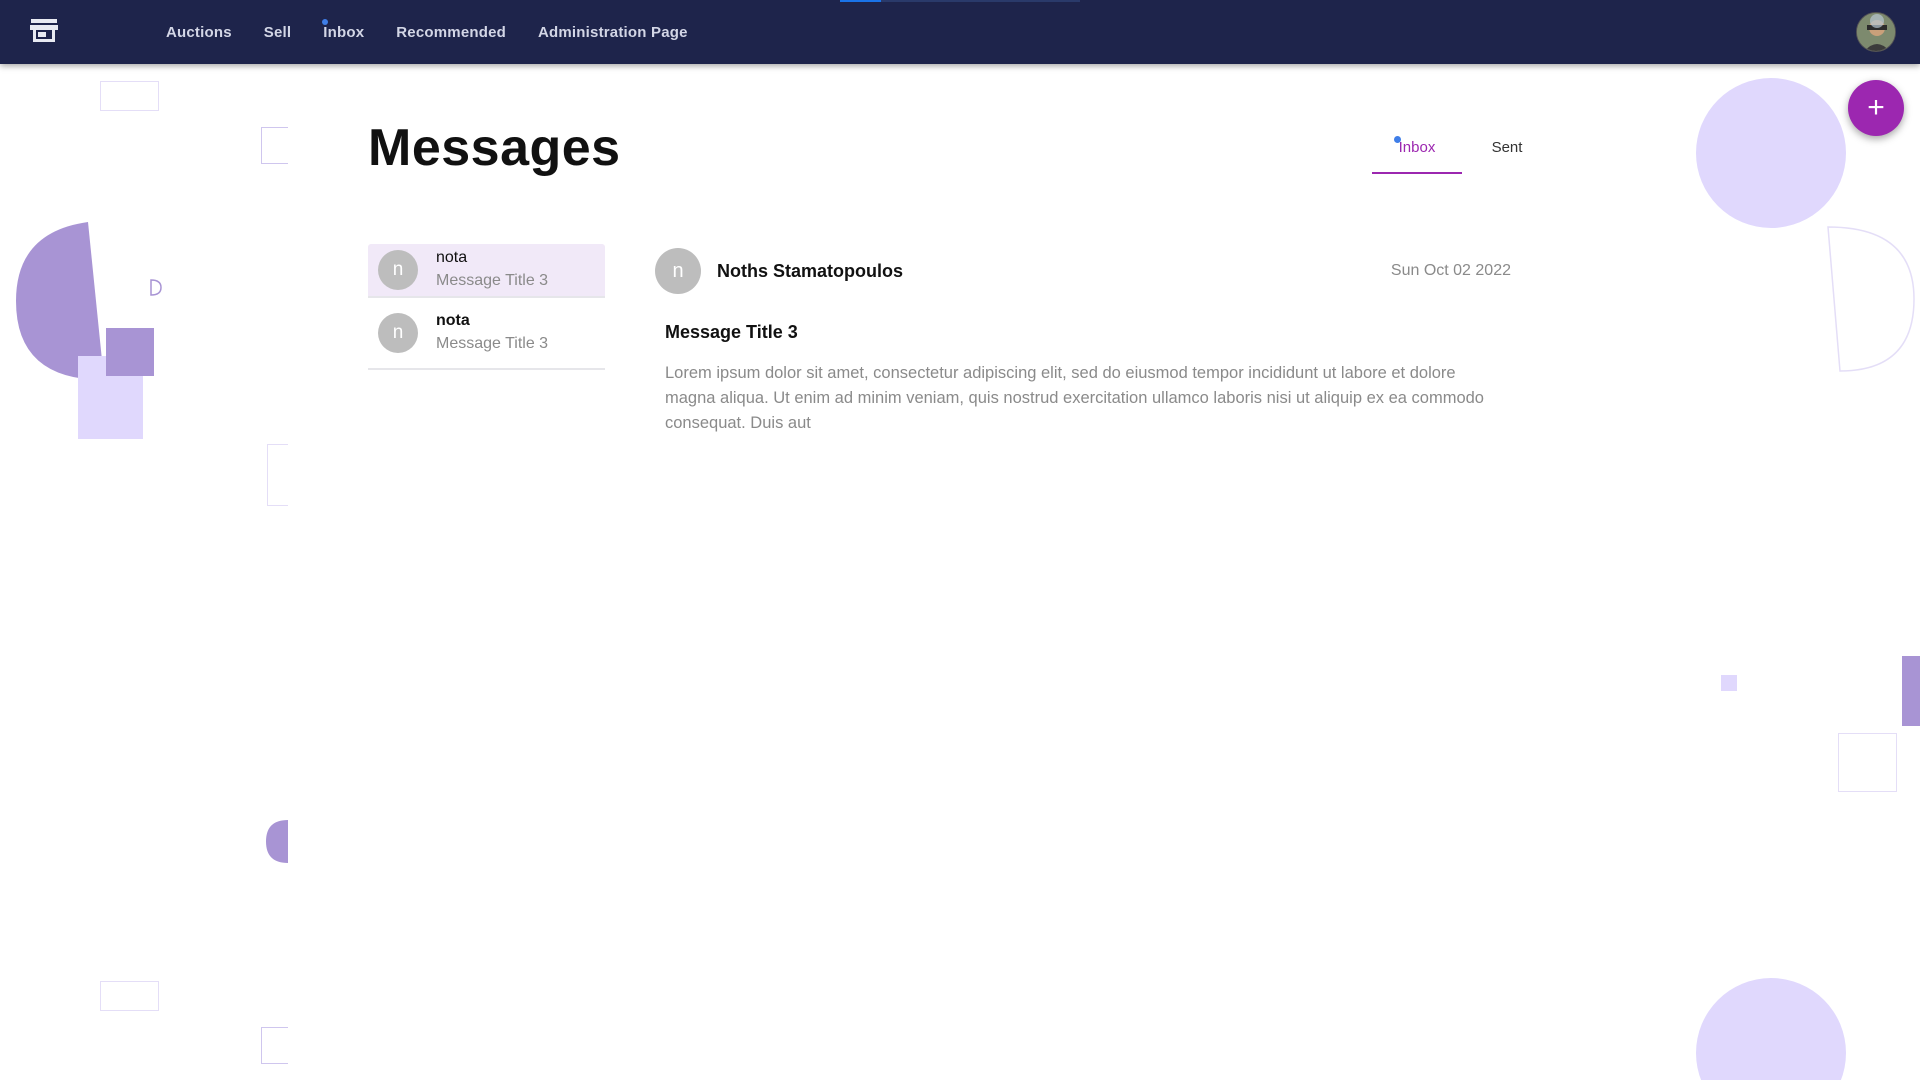 The image size is (1920, 1080). I want to click on nav-administration-page: Administration Page, so click(613, 32).